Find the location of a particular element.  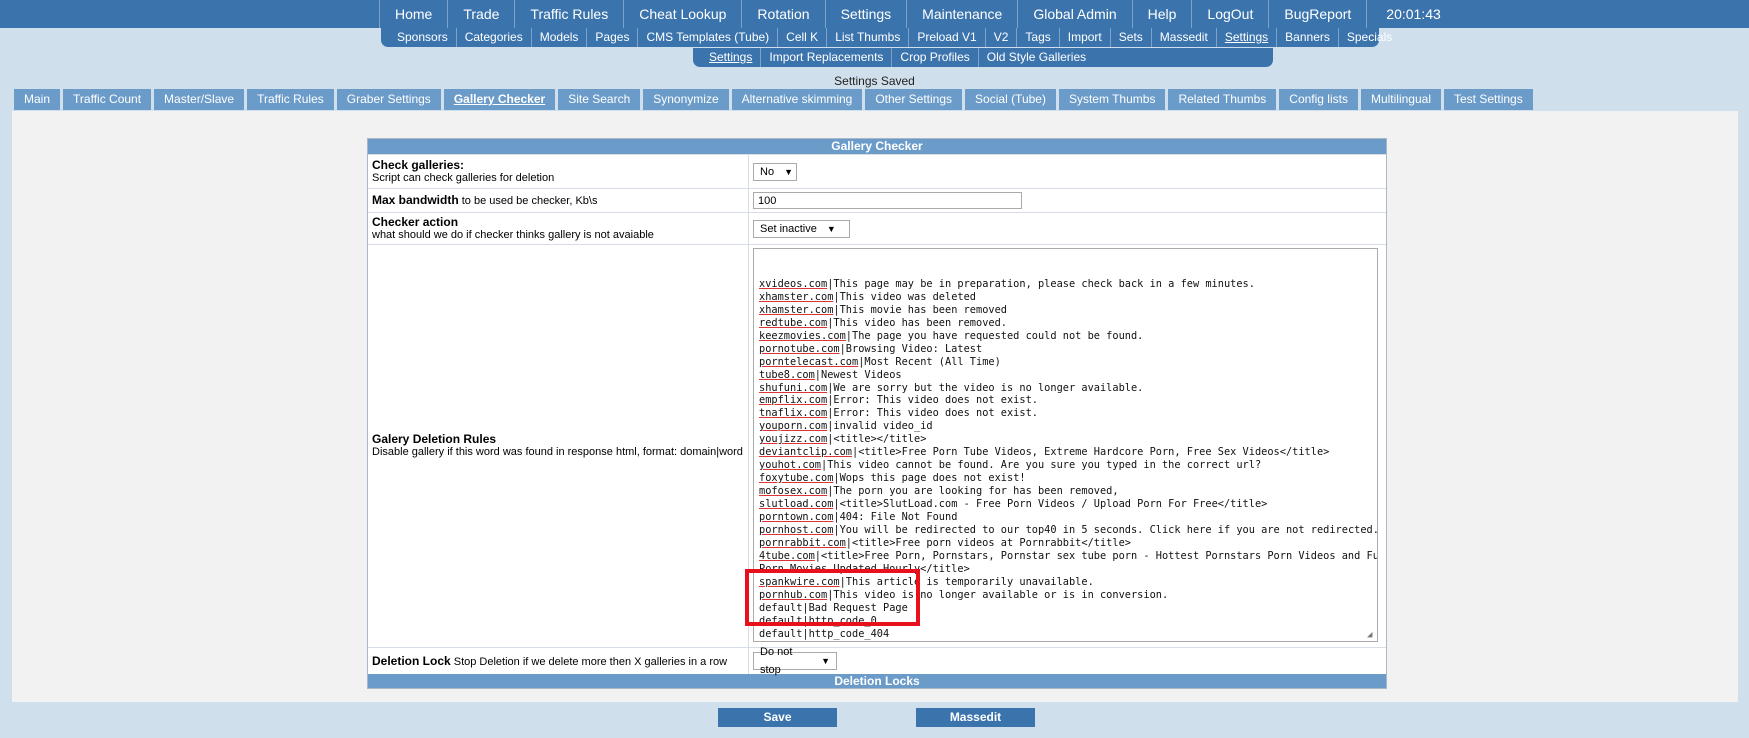

tab-traffic-count: Traffic Count is located at coordinates (107, 99).